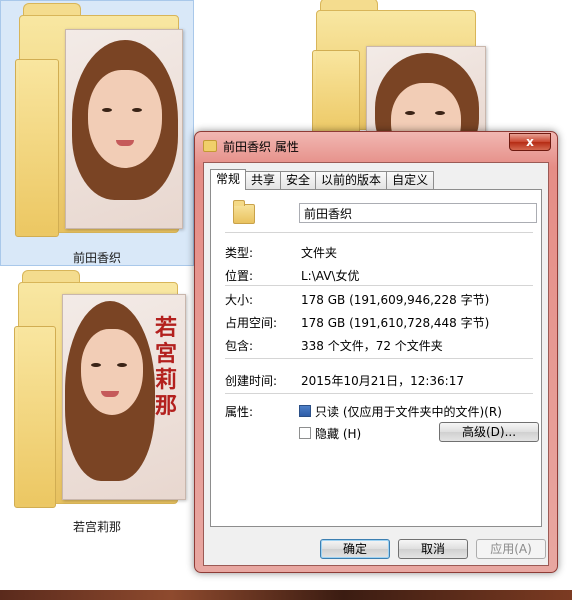 This screenshot has width=572, height=600. What do you see at coordinates (395, 300) in the screenshot?
I see `size-value: 178 GB (191,609,946,228 字节)` at bounding box center [395, 300].